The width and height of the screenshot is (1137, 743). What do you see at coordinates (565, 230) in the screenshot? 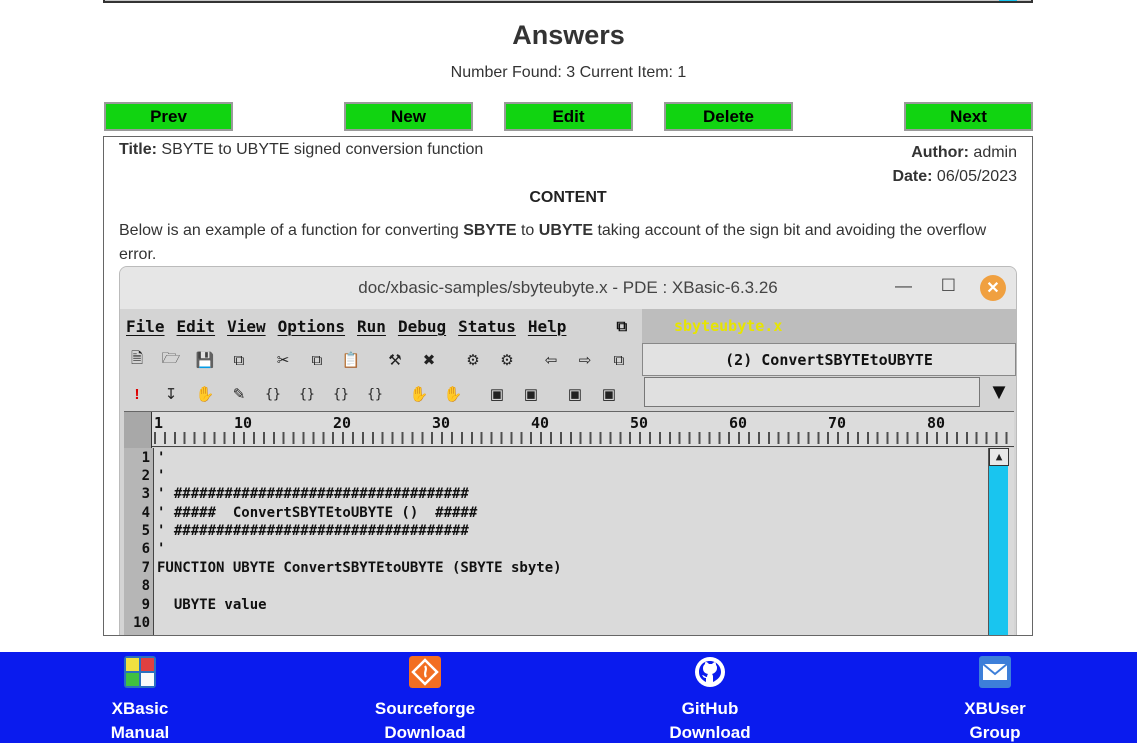
I see `body-bold-ubyte: UBYTE` at bounding box center [565, 230].